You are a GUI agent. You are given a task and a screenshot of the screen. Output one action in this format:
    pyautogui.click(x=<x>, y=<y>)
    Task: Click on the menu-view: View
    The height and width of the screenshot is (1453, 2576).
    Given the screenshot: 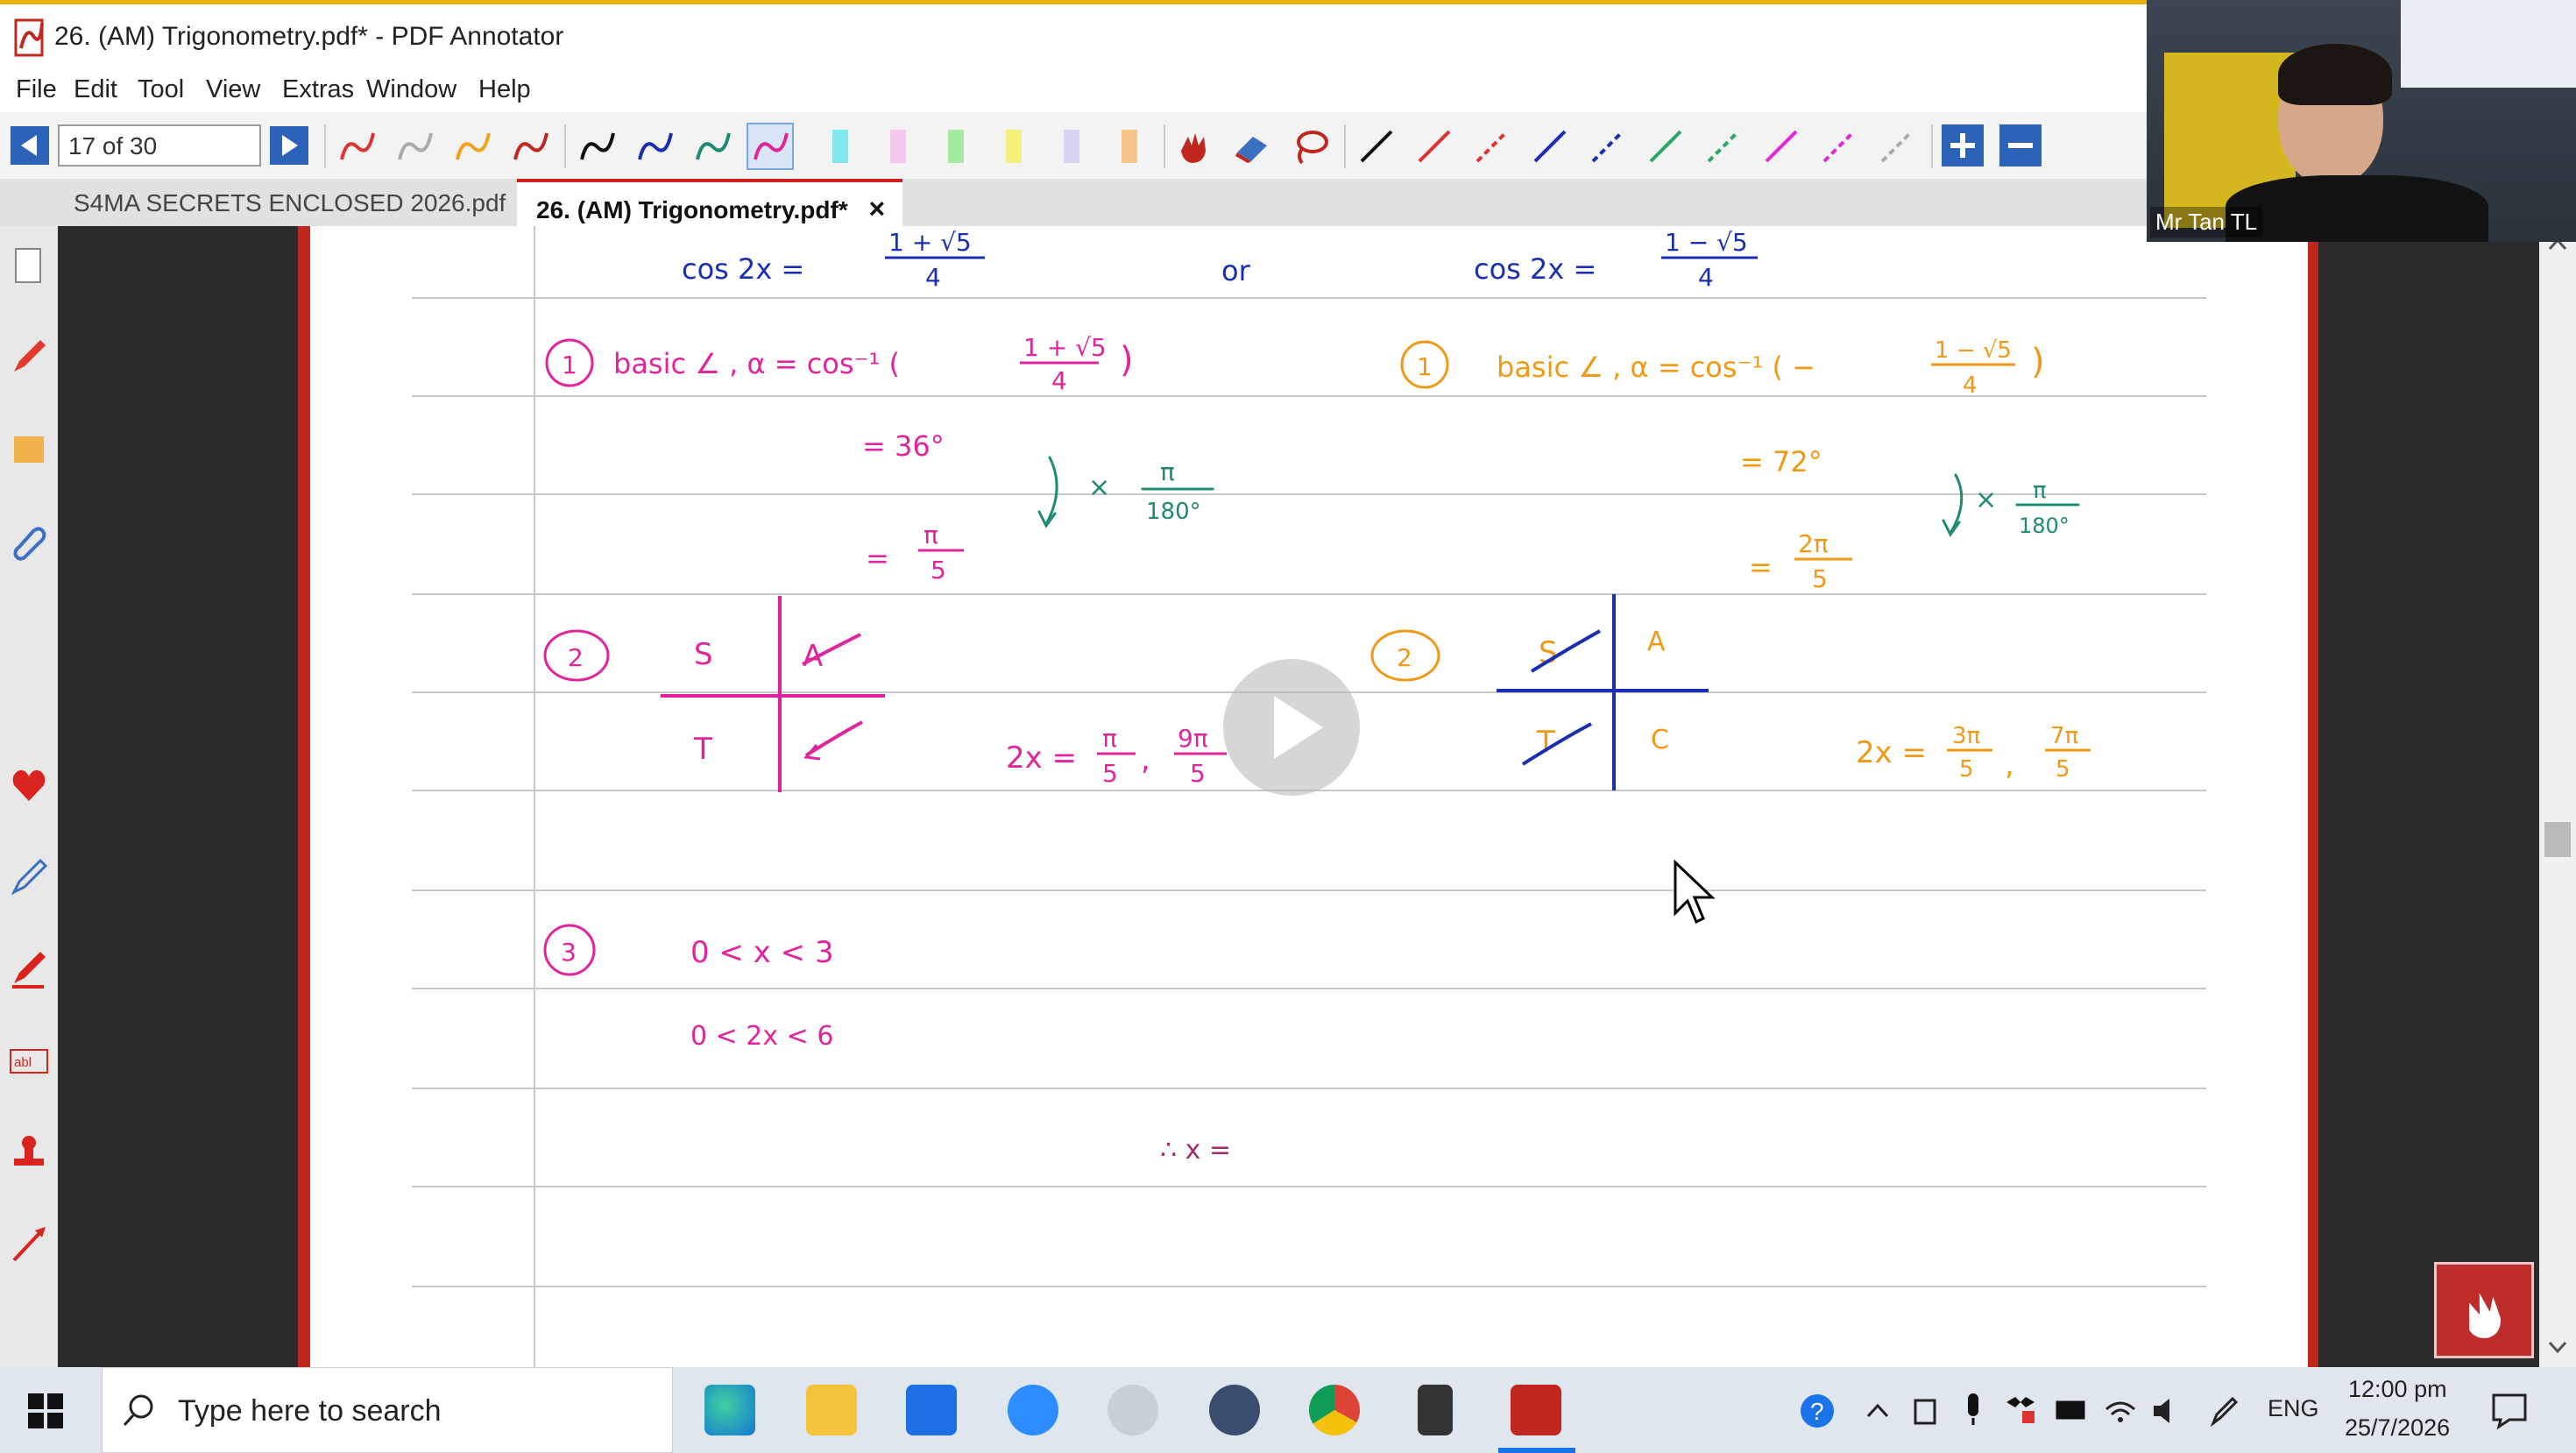 What is the action you would take?
    pyautogui.click(x=233, y=89)
    